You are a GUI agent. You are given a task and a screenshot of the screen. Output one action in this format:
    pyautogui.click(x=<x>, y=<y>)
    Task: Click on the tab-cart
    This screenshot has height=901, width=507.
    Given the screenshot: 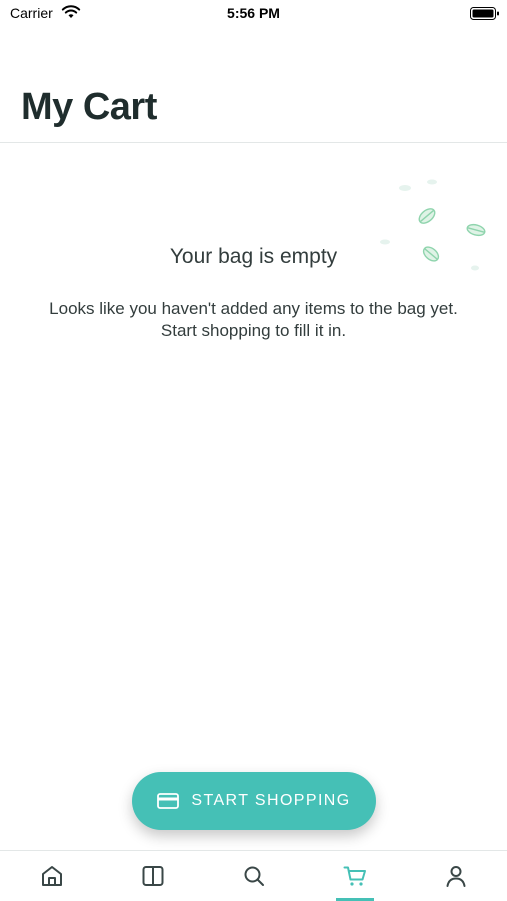 What is the action you would take?
    pyautogui.click(x=354, y=876)
    